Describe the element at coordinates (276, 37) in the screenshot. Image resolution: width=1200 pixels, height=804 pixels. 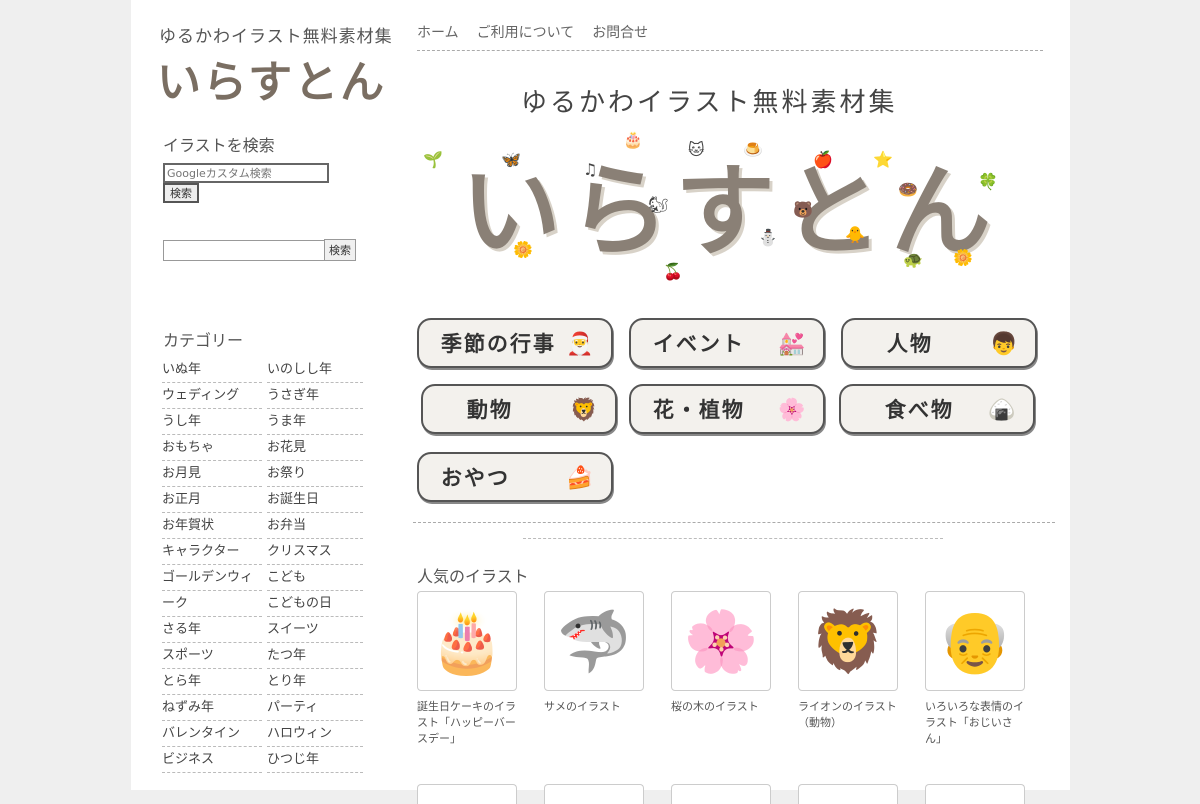
I see `site-tagline: ゆるかわイラスト無料素材集` at that location.